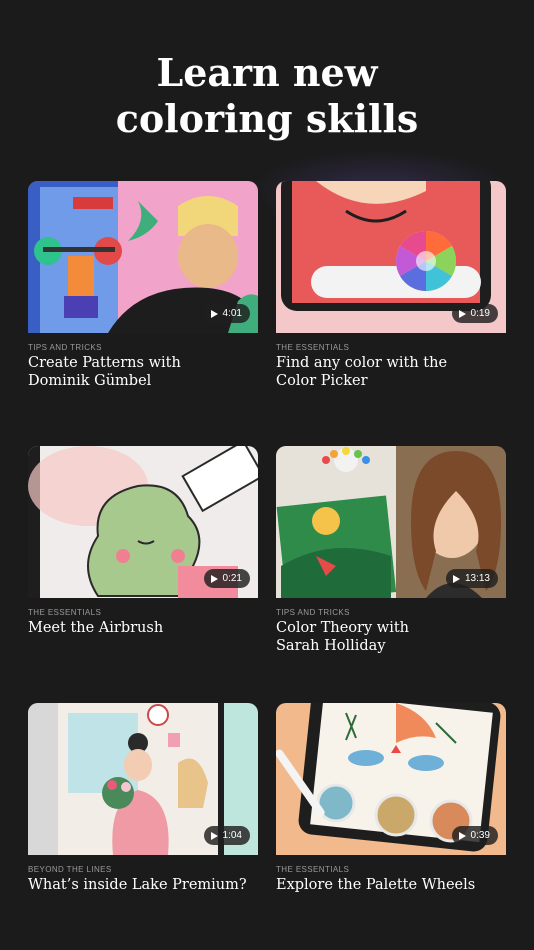 The width and height of the screenshot is (534, 950). I want to click on card-title-line-1: What’s inside Lake Premium?, so click(137, 885).